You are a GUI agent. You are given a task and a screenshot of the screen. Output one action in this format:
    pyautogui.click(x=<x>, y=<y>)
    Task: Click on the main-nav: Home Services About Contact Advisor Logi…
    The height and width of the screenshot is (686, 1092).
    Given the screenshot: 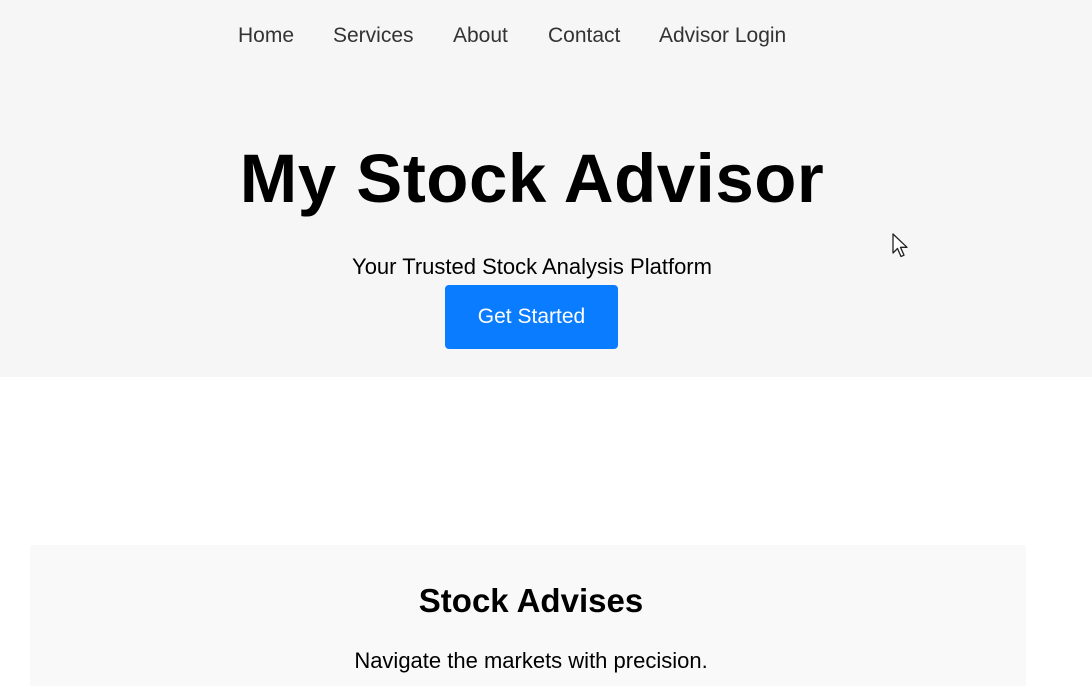 What is the action you would take?
    pyautogui.click(x=546, y=37)
    